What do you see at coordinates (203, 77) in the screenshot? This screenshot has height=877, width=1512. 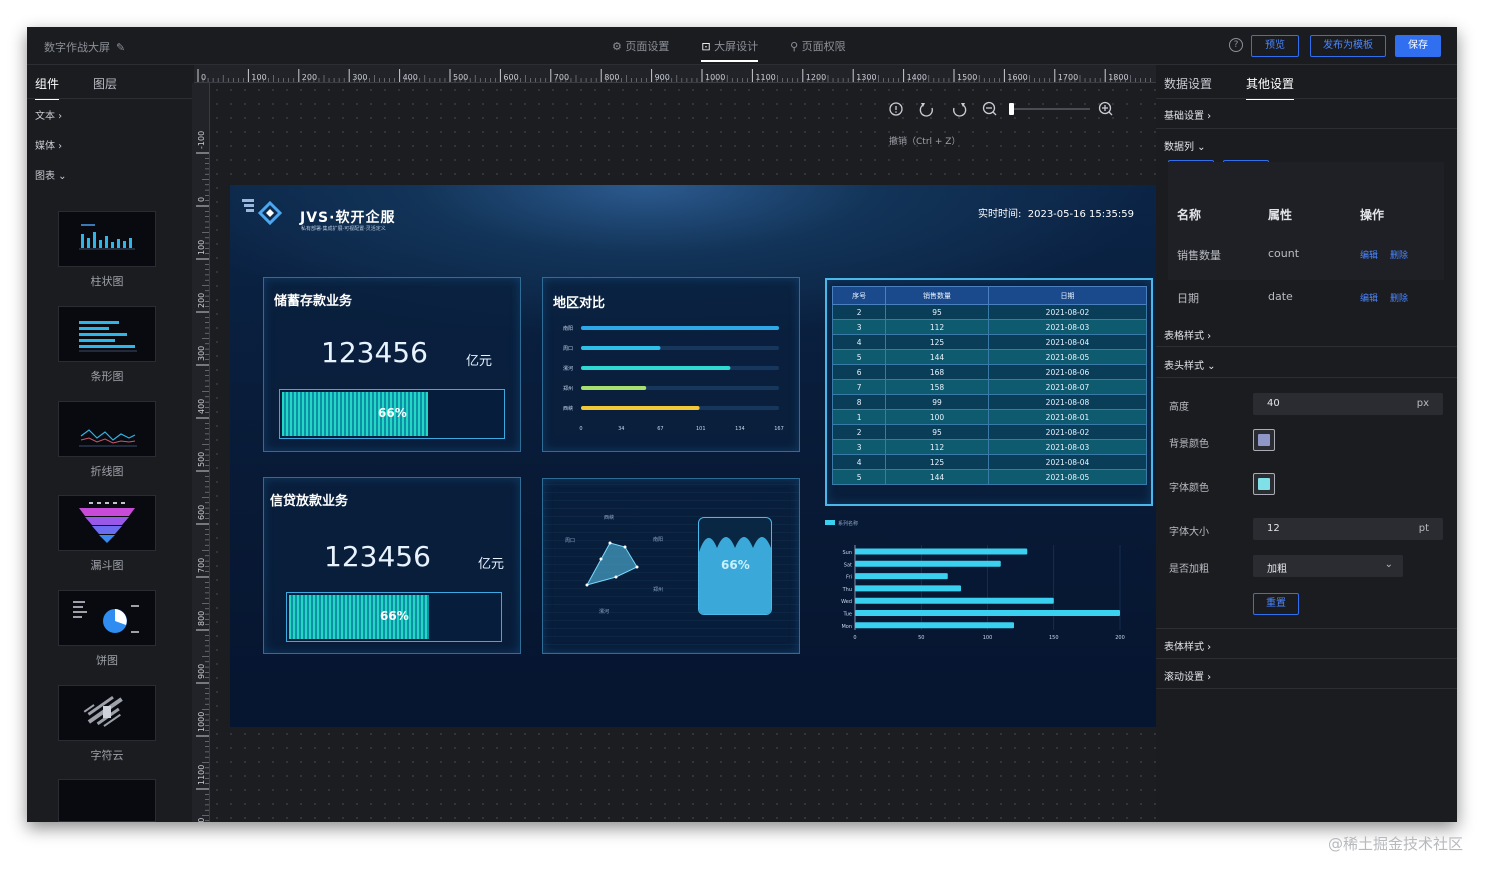 I see `ruler-top-label: 0` at bounding box center [203, 77].